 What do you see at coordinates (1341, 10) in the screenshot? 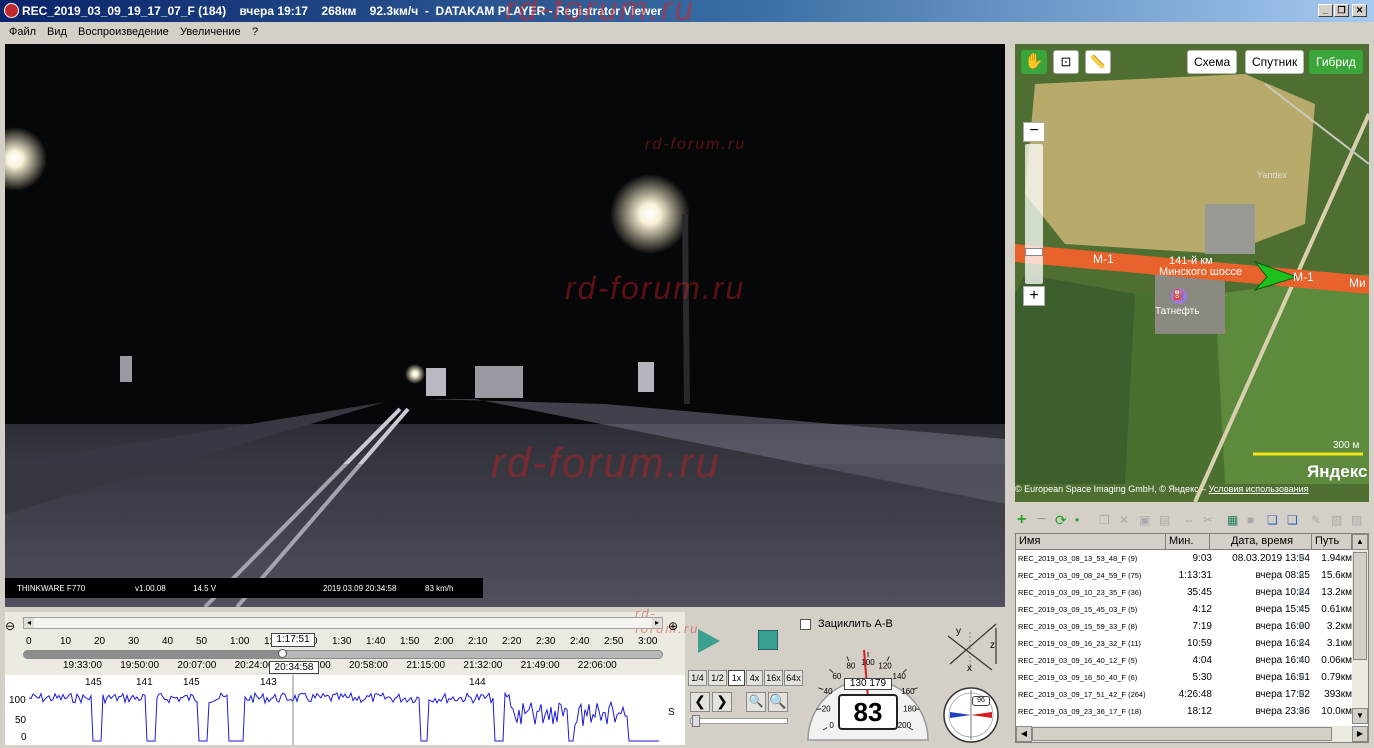
I see `maximize-button: ❐` at bounding box center [1341, 10].